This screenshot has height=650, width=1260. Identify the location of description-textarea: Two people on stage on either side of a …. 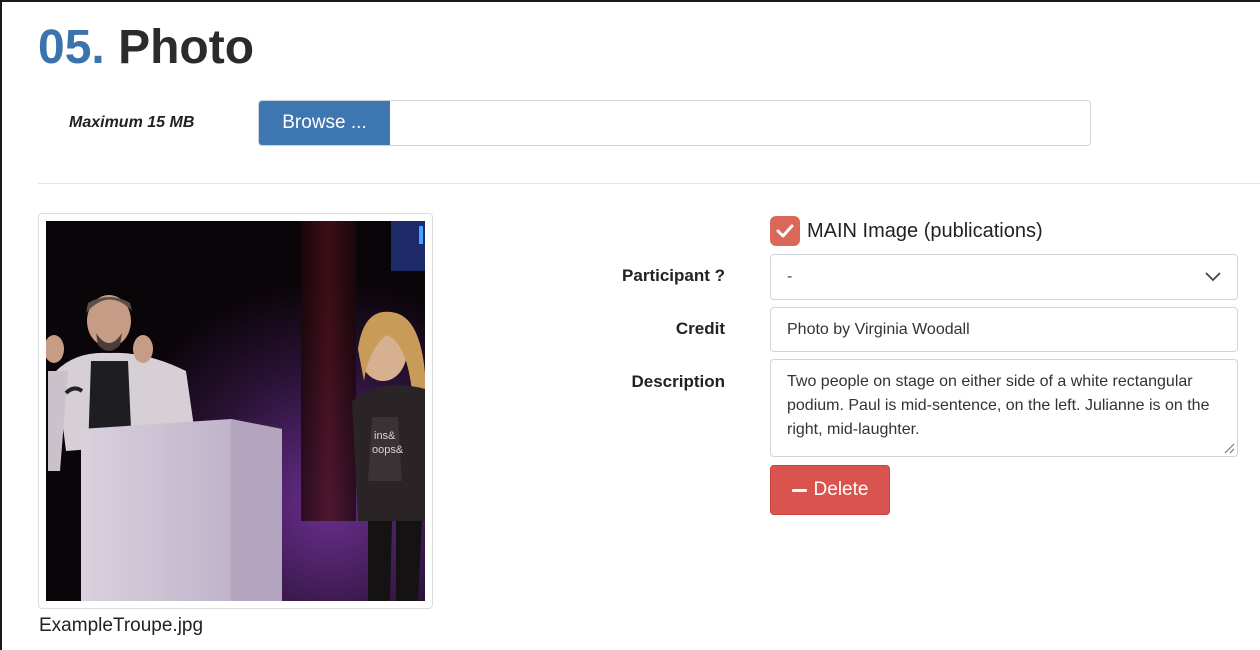
(1004, 408).